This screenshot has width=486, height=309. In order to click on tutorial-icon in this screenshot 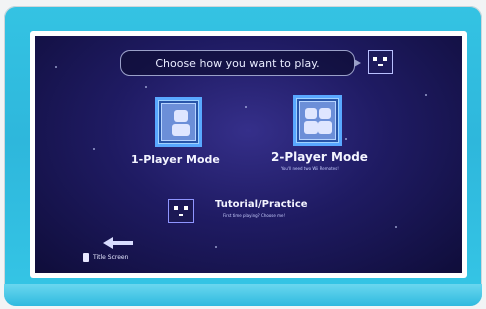, I will do `click(181, 211)`.